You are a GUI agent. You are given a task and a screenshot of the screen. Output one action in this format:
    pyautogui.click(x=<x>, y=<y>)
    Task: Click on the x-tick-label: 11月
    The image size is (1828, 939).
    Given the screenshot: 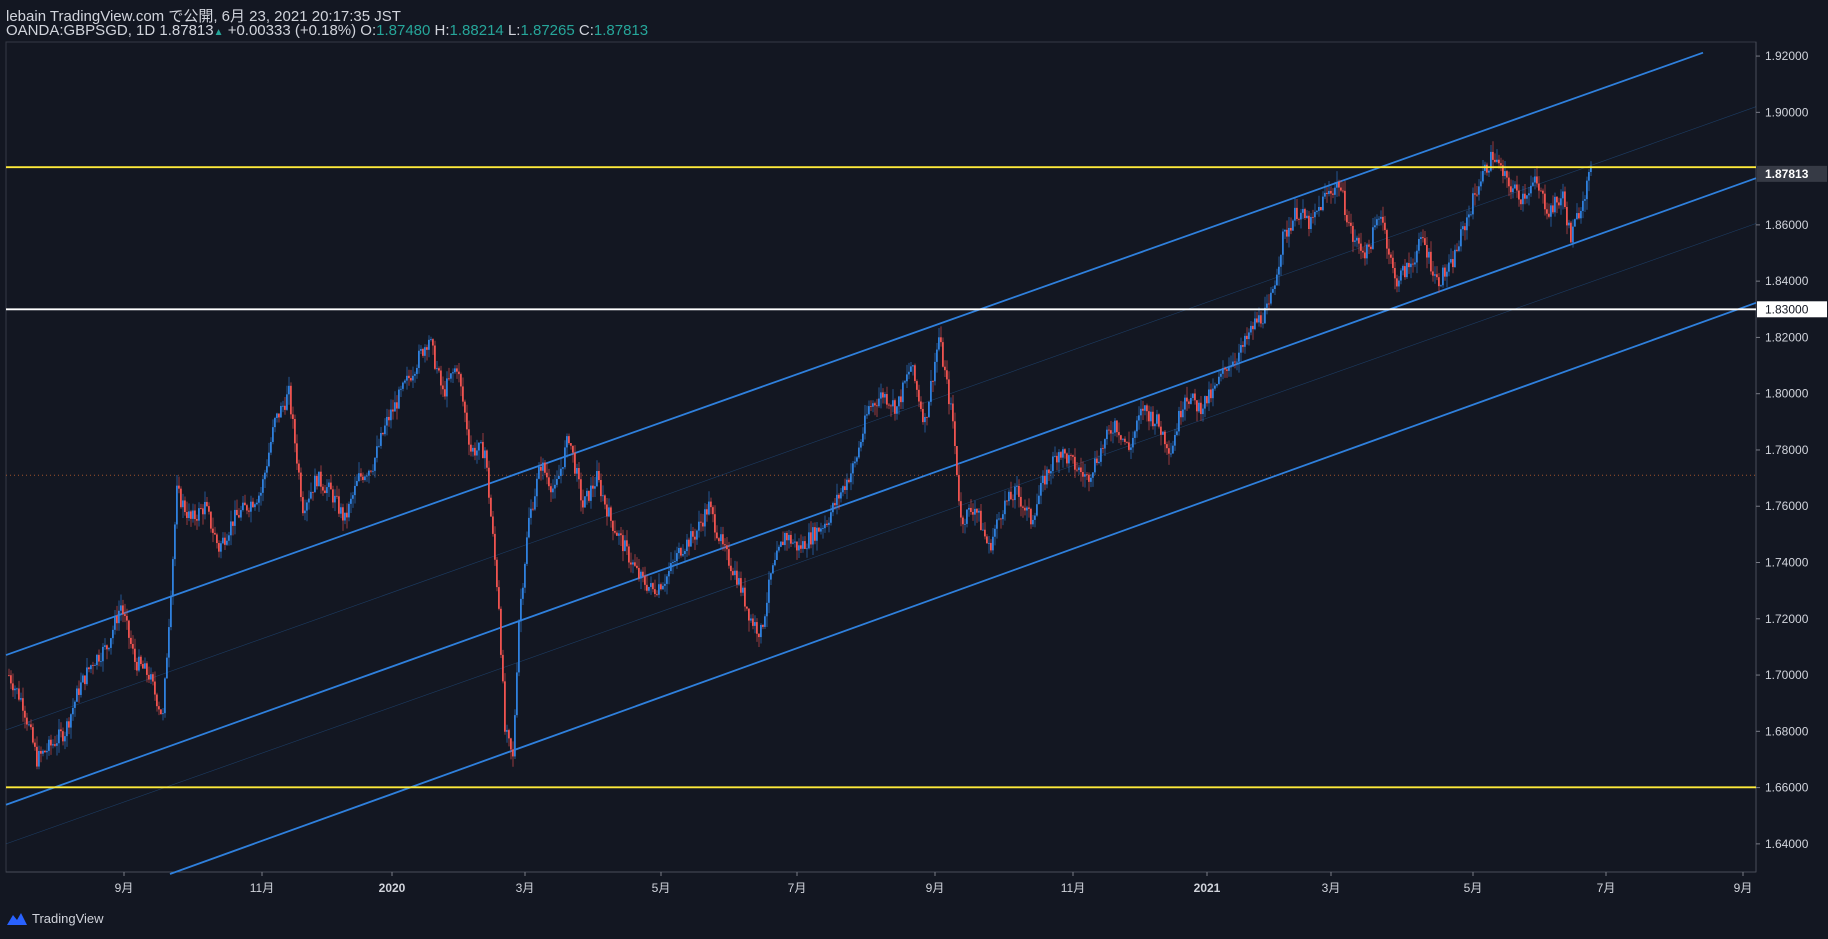 What is the action you would take?
    pyautogui.click(x=1073, y=888)
    